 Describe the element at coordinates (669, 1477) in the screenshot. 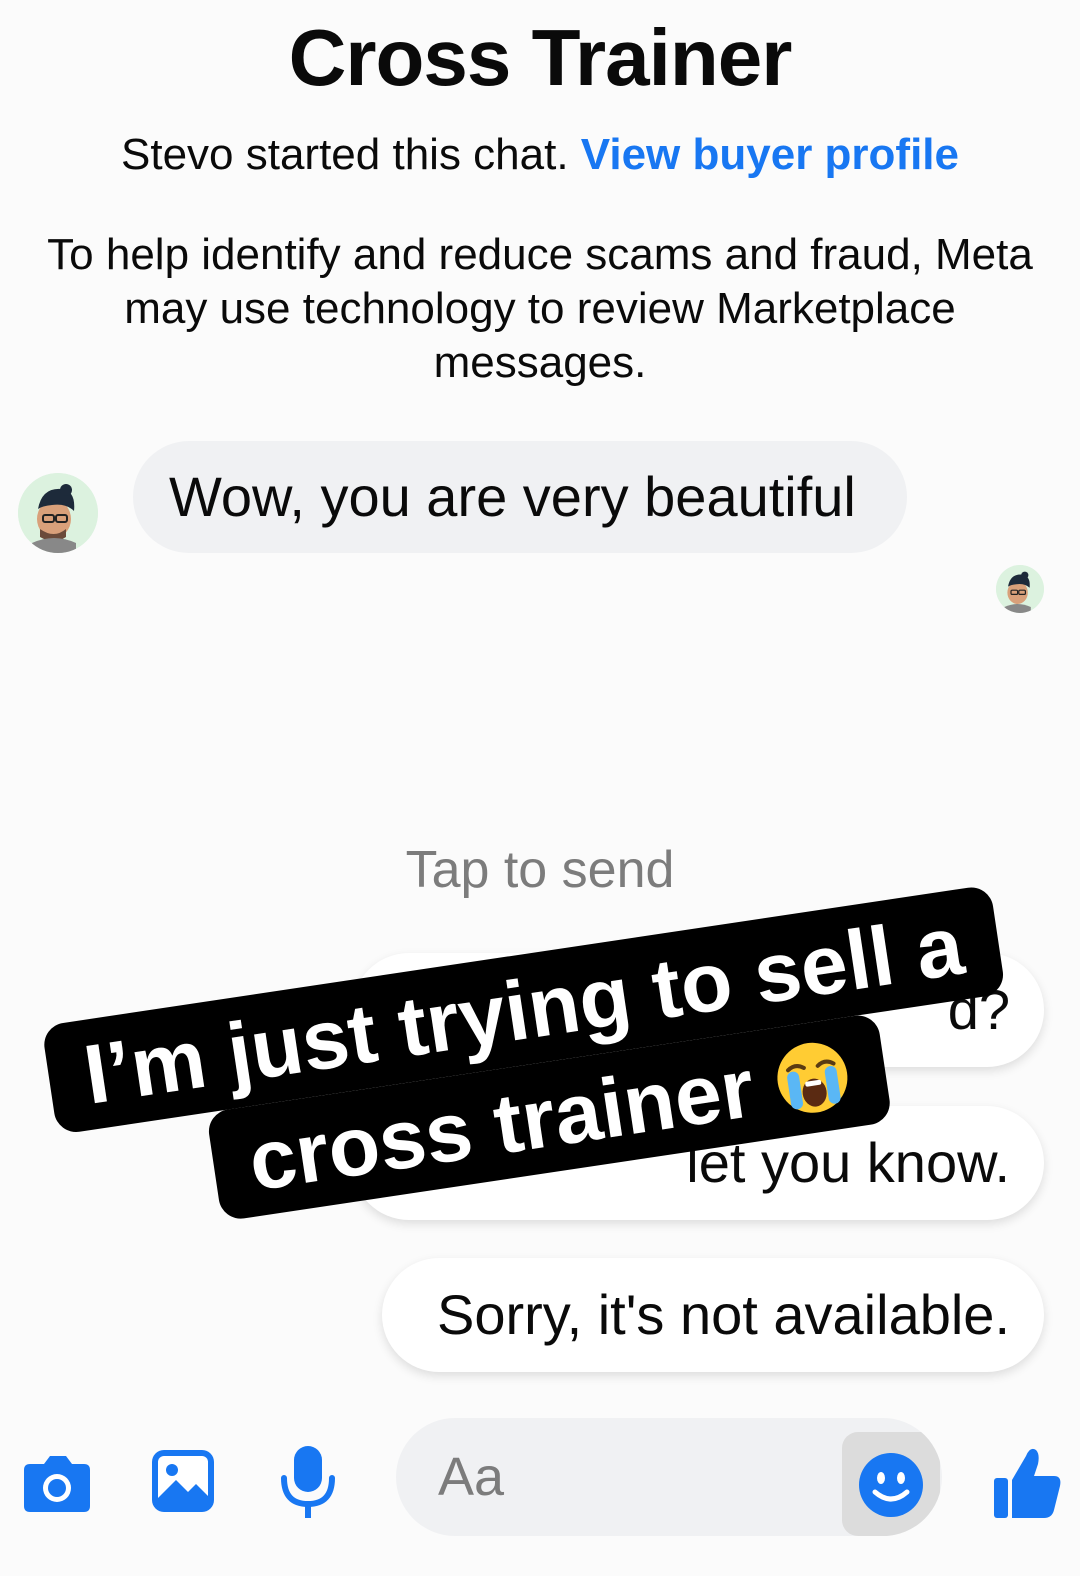

I see `message-input: Aa` at that location.